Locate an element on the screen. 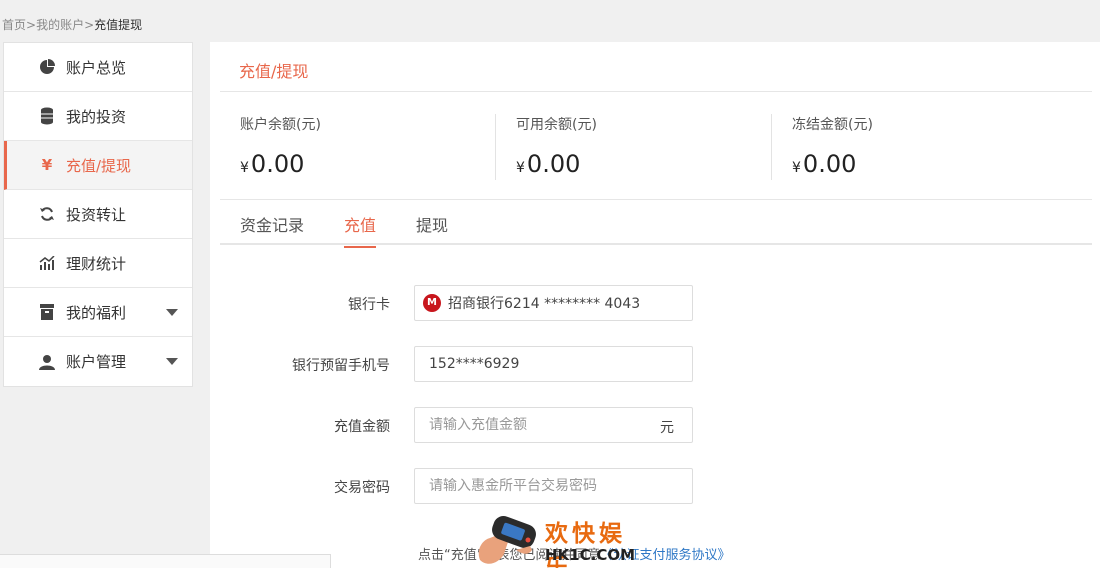 Image resolution: width=1100 pixels, height=568 pixels. chart-icon is located at coordinates (47, 263).